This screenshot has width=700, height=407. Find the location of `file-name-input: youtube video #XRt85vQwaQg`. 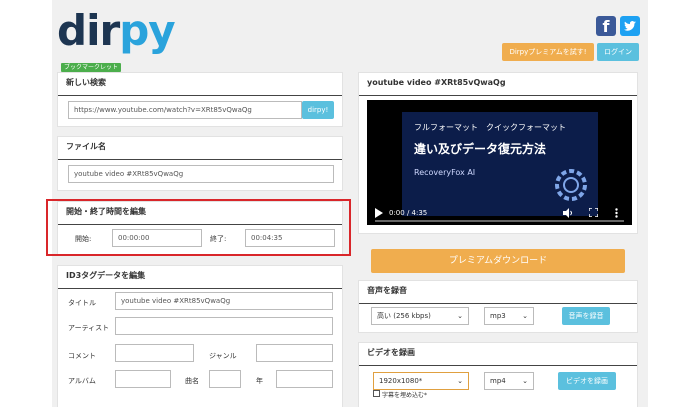

file-name-input: youtube video #XRt85vQwaQg is located at coordinates (201, 174).